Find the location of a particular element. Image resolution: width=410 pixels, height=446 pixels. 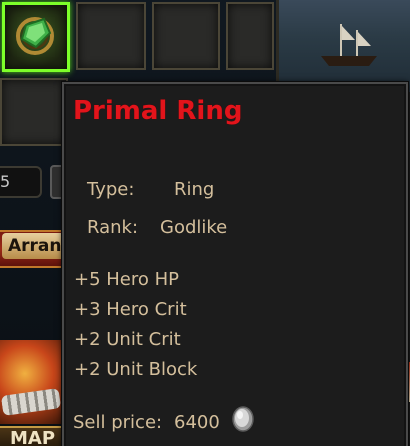

primal-ring-icon is located at coordinates (35, 36).